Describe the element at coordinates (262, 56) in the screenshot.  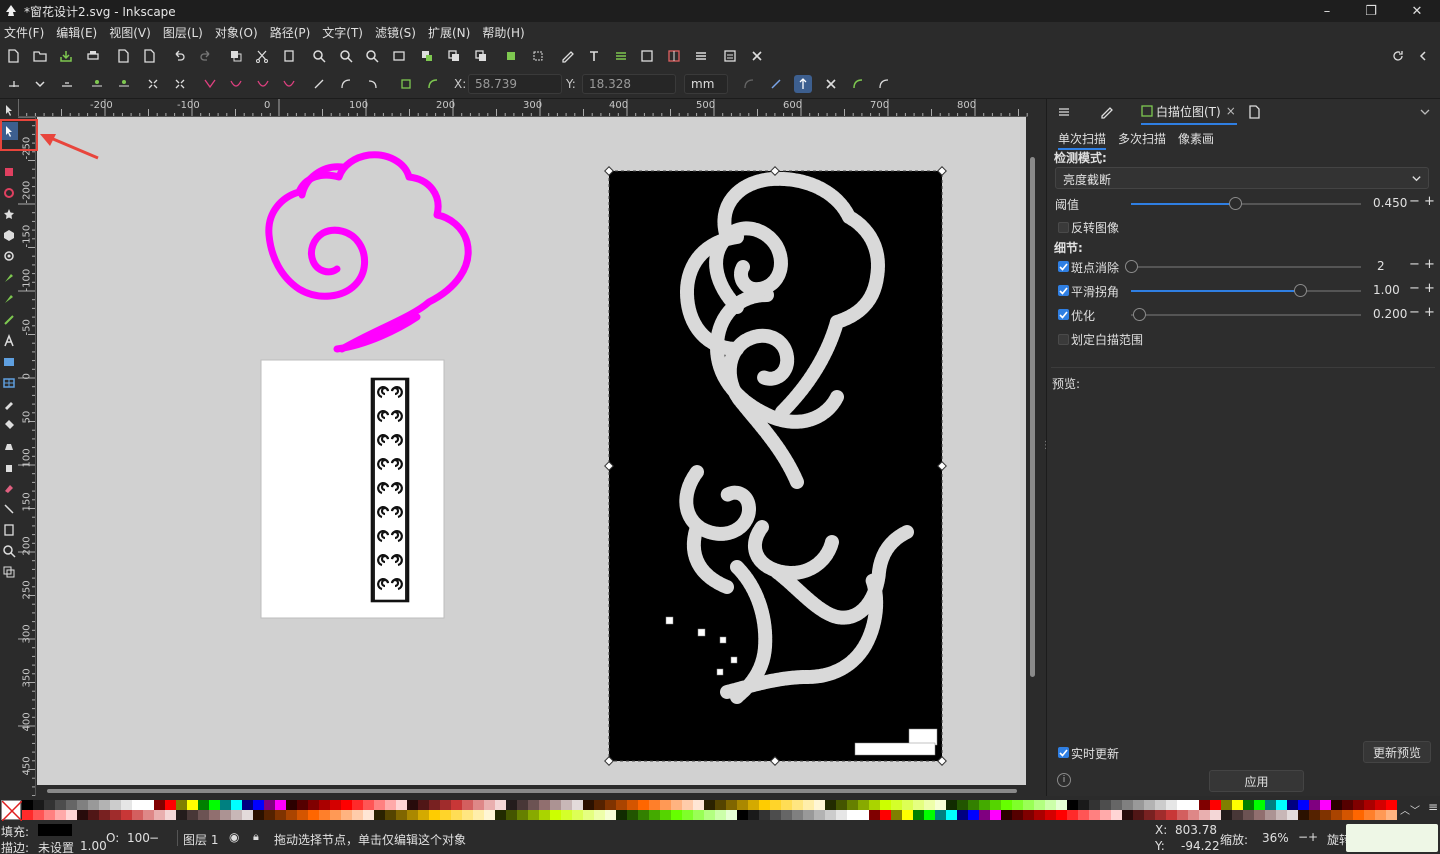
I see `cut-icon` at that location.